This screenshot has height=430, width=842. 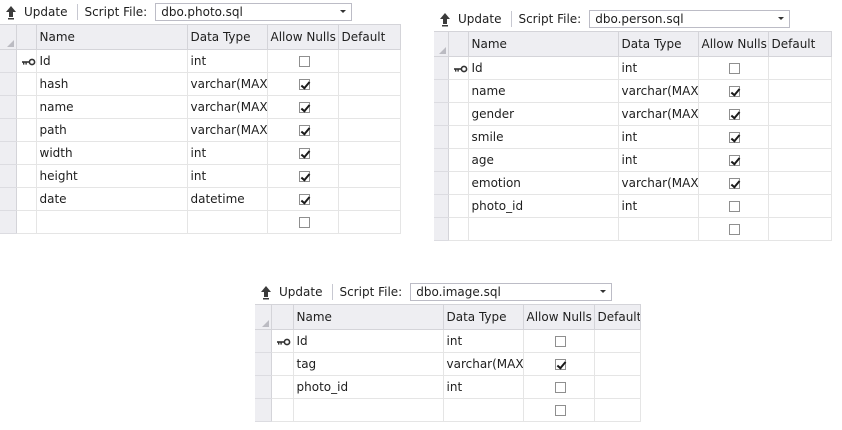 What do you see at coordinates (543, 114) in the screenshot?
I see `column-name-cell: gender` at bounding box center [543, 114].